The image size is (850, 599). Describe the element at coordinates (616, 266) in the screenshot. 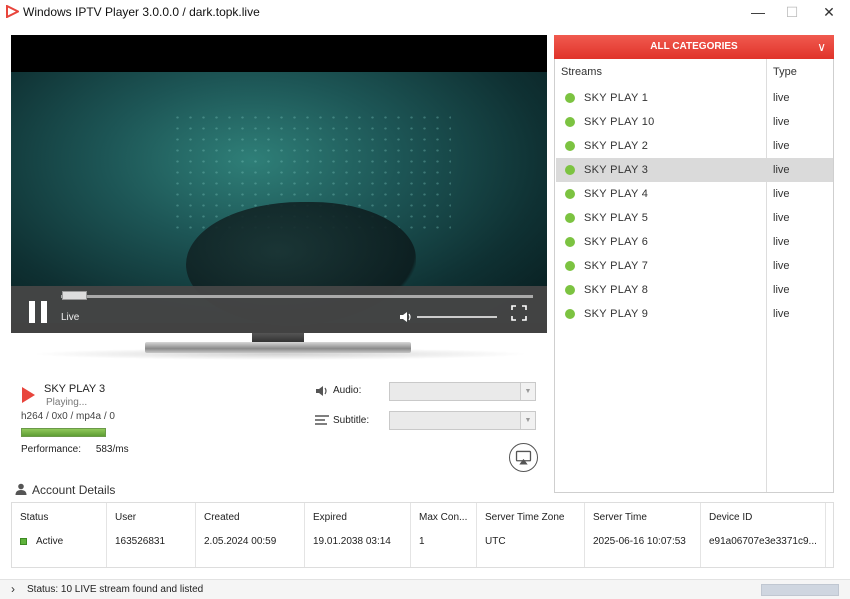

I see `stream-name: SKY PLAY 7` at that location.